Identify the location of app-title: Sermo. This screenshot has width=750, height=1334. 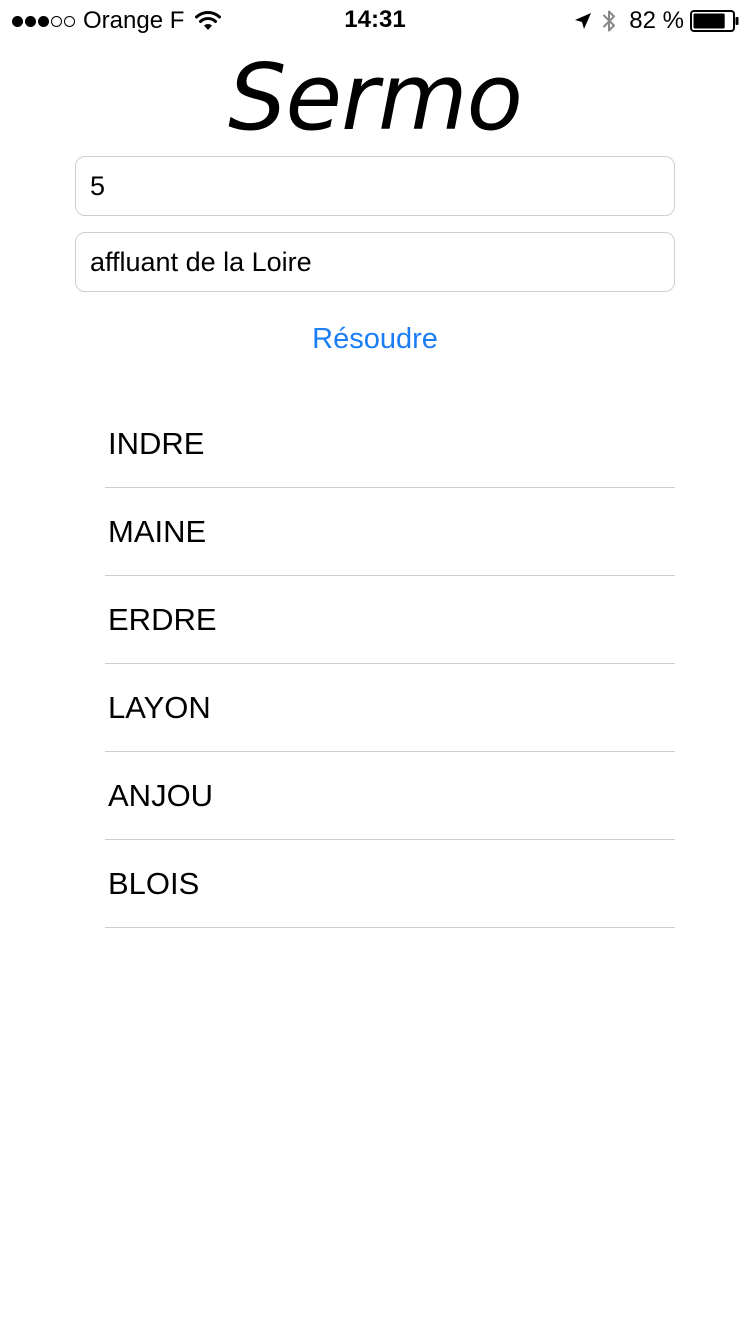
(375, 97).